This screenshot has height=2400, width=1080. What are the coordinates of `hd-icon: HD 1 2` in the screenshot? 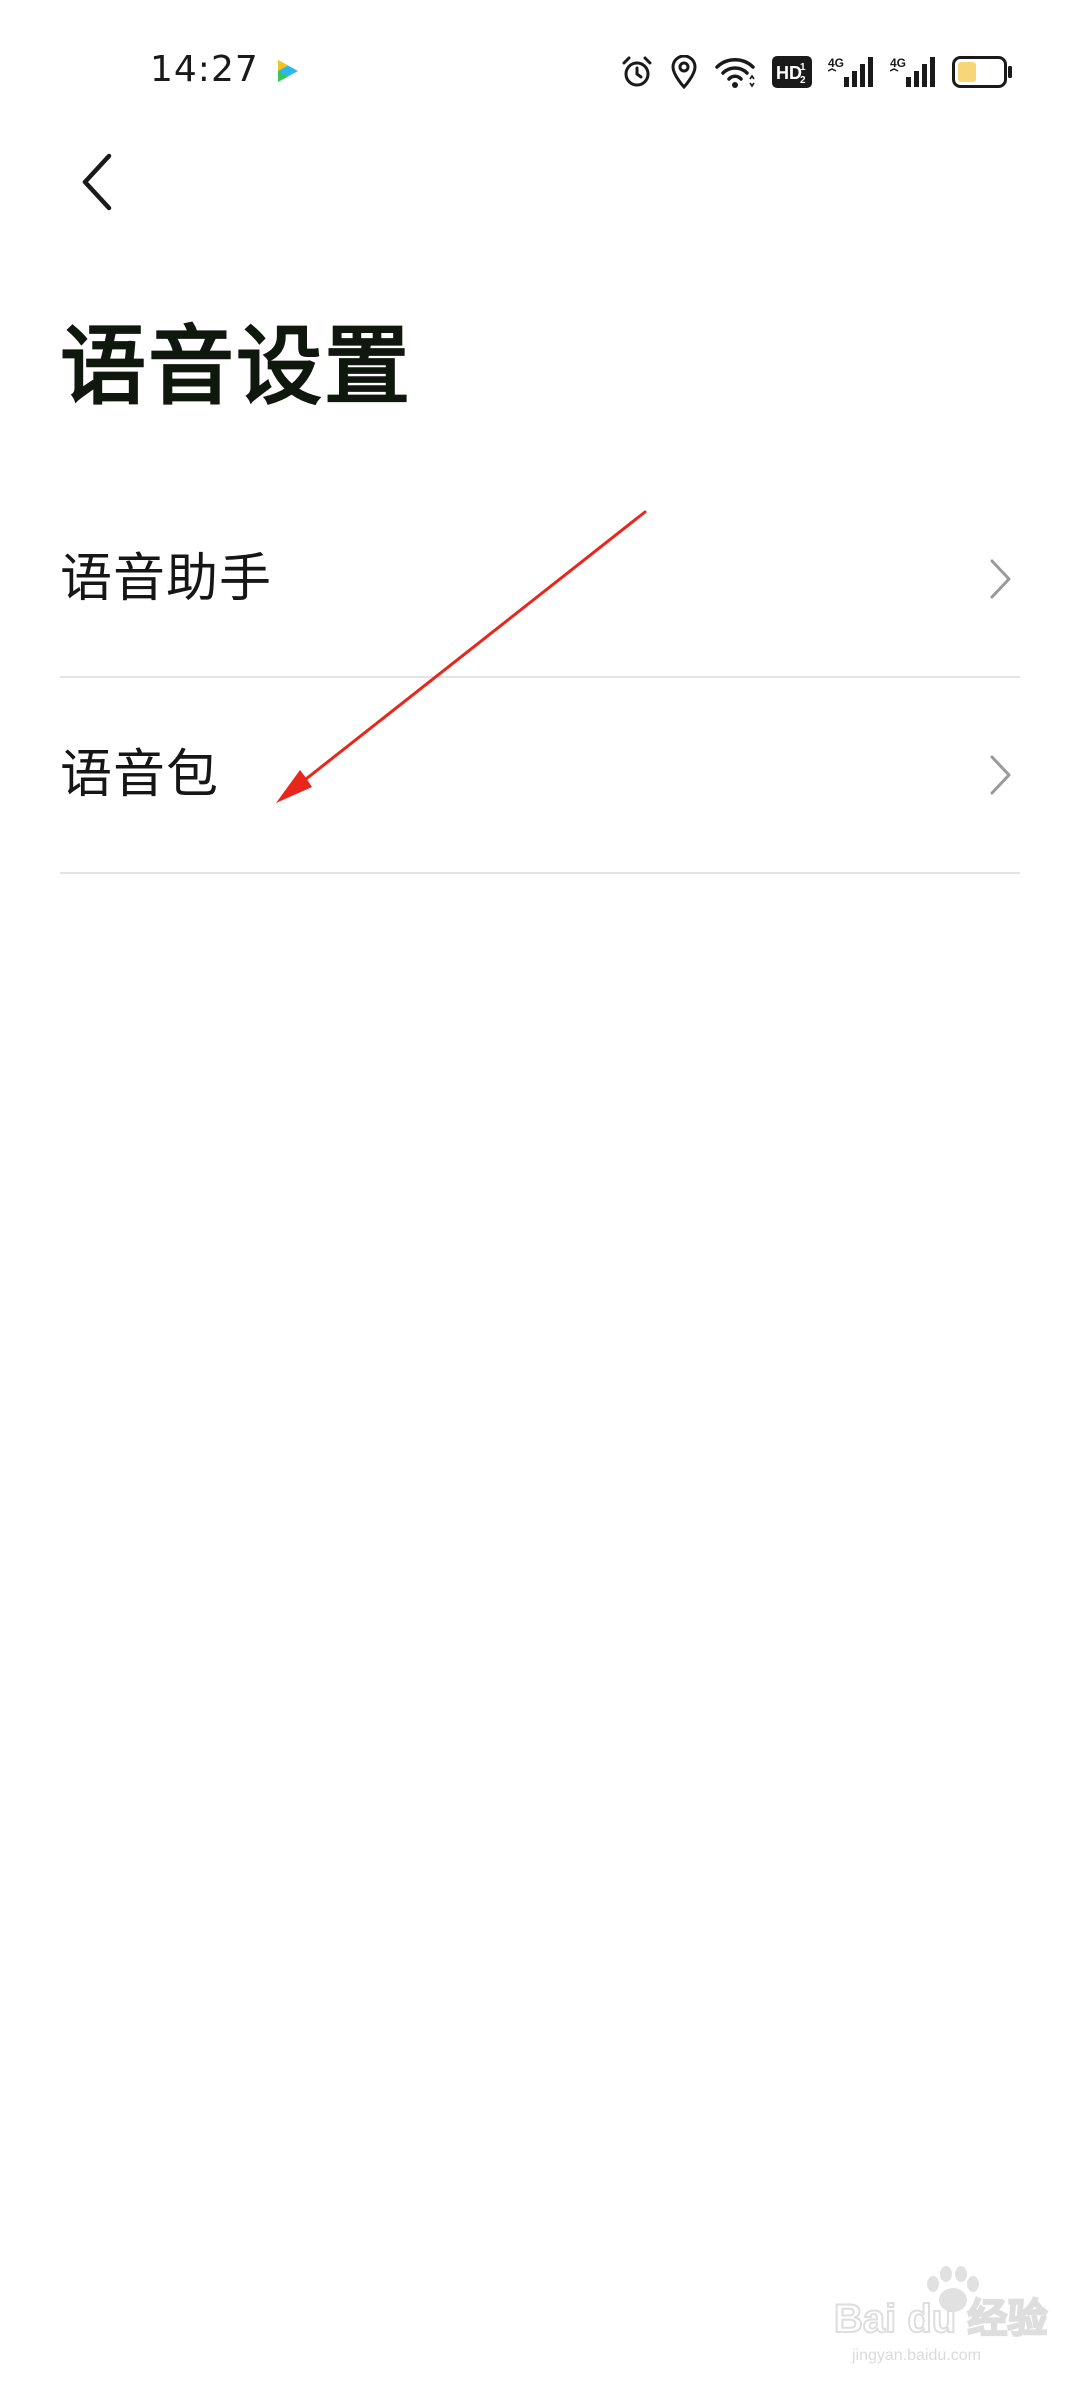 It's located at (792, 72).